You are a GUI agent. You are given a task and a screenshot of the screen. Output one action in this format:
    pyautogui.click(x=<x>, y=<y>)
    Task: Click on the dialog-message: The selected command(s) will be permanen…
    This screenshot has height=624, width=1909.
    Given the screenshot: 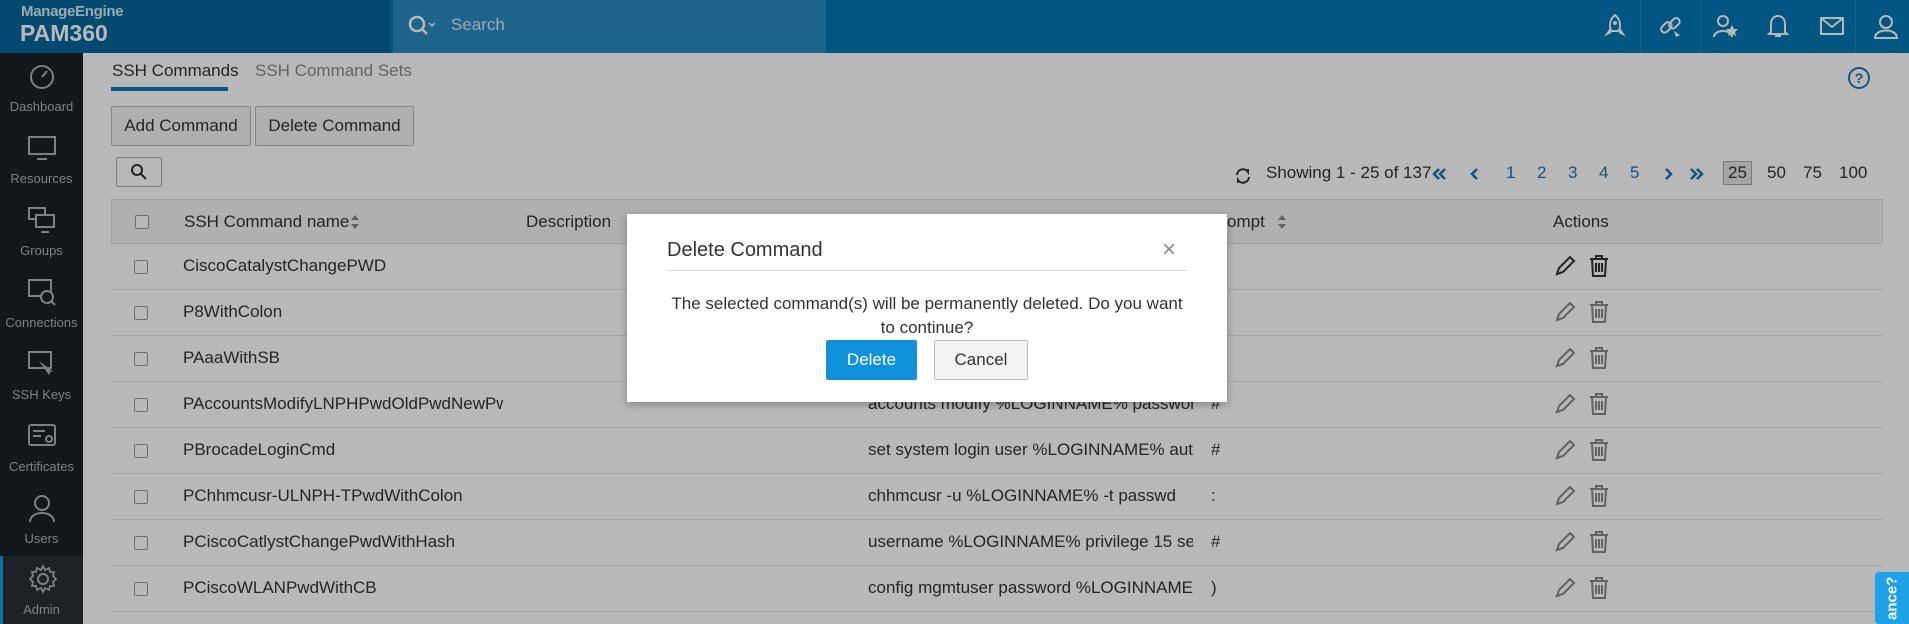 What is the action you would take?
    pyautogui.click(x=927, y=315)
    